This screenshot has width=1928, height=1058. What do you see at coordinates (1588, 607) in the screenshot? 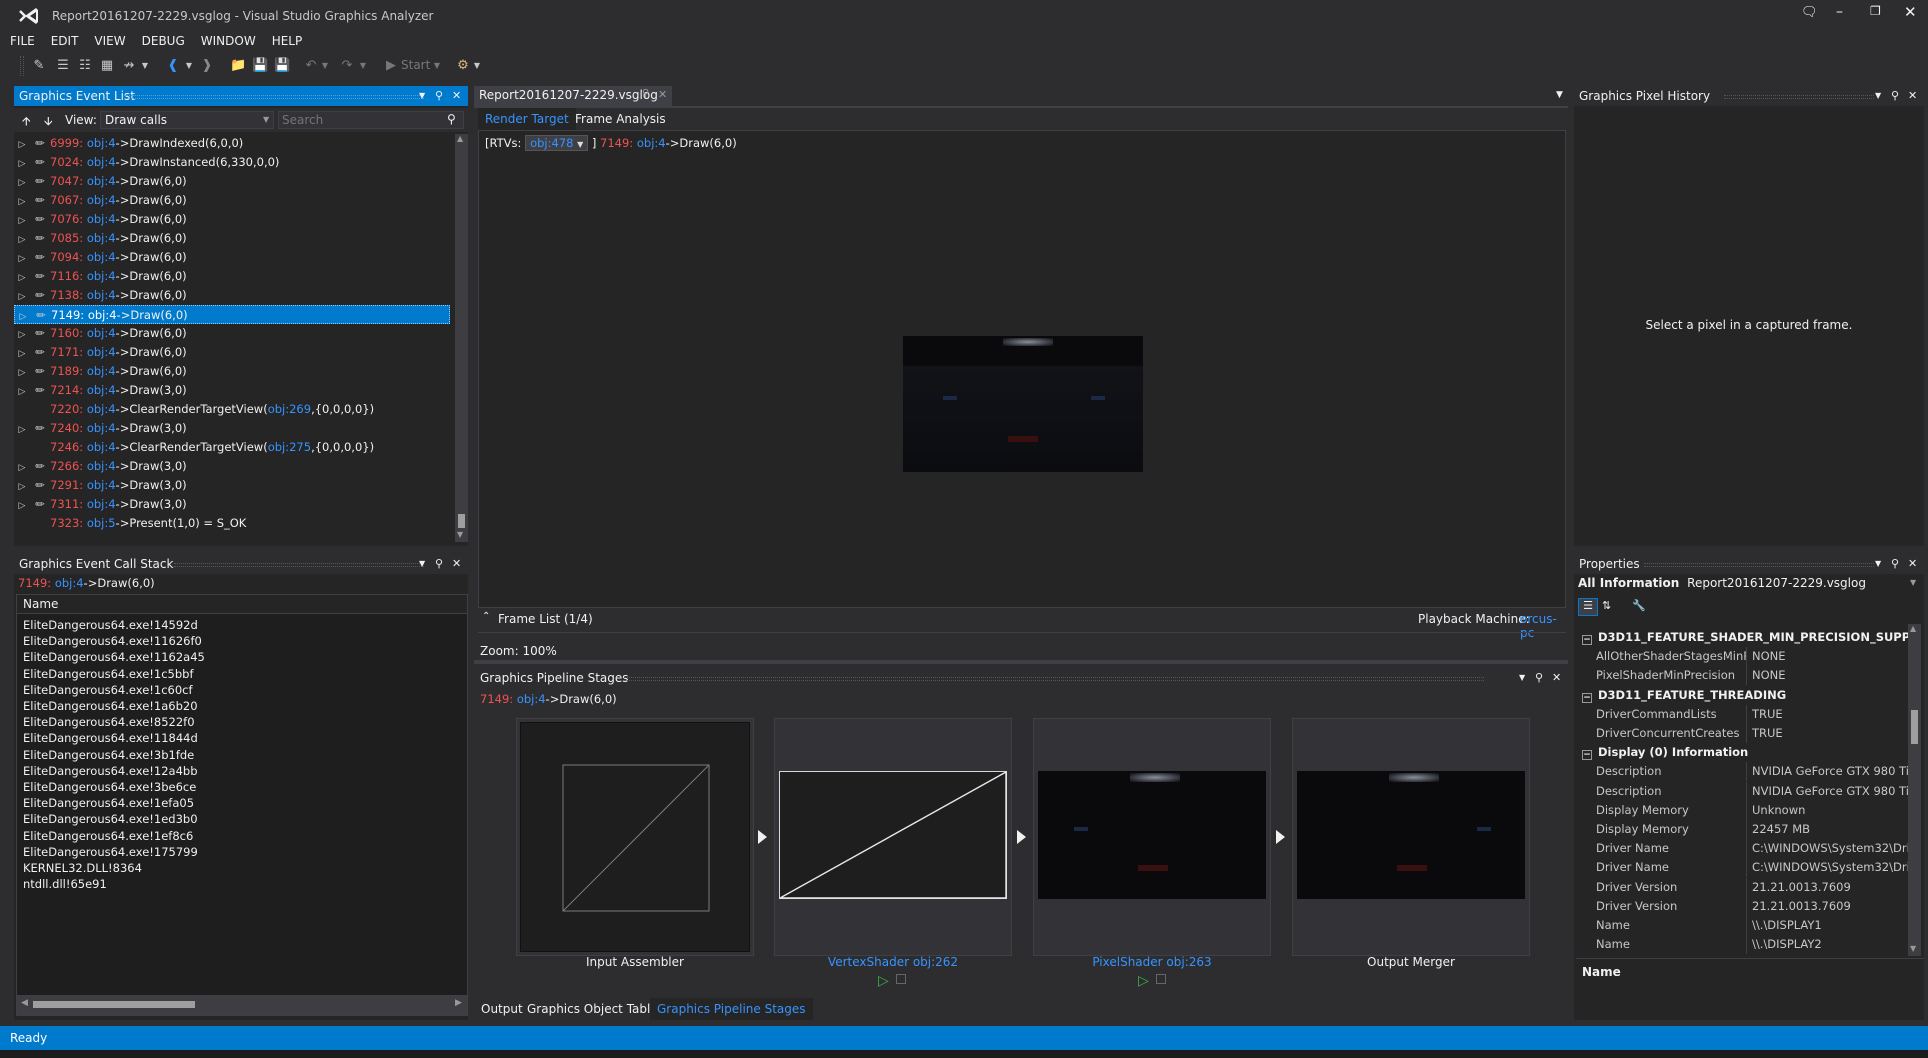
I see `categorized-icon: ☰` at bounding box center [1588, 607].